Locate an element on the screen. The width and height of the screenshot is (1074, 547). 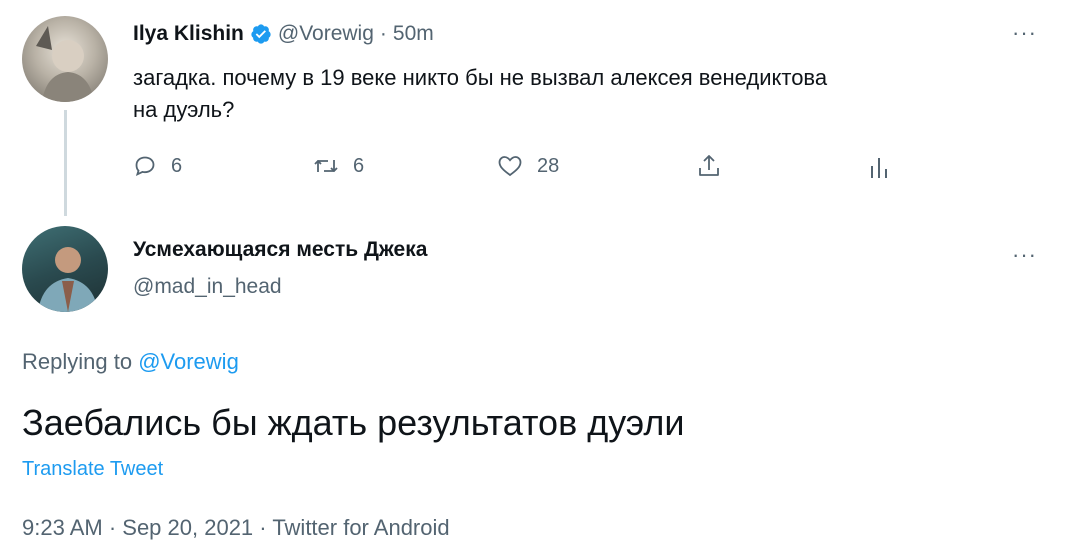
tweet-time: 50m is located at coordinates (413, 34).